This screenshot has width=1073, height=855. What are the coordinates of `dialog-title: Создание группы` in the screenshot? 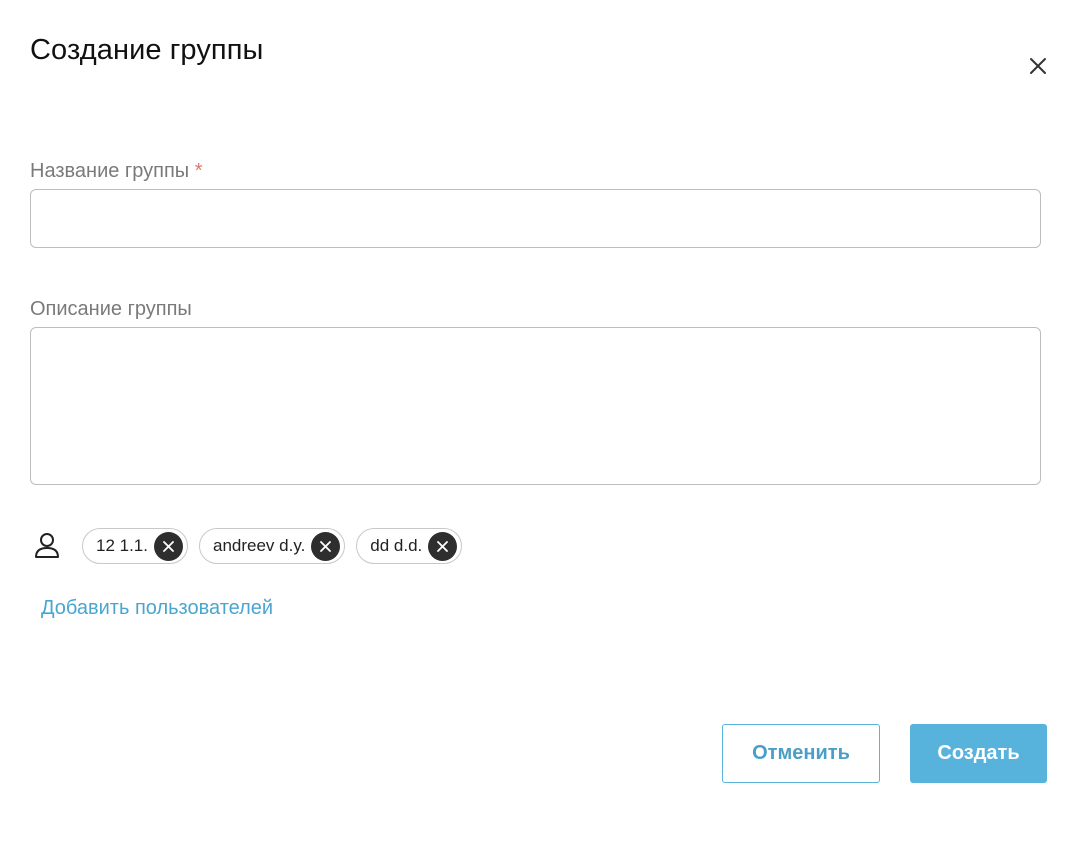 It's located at (147, 50).